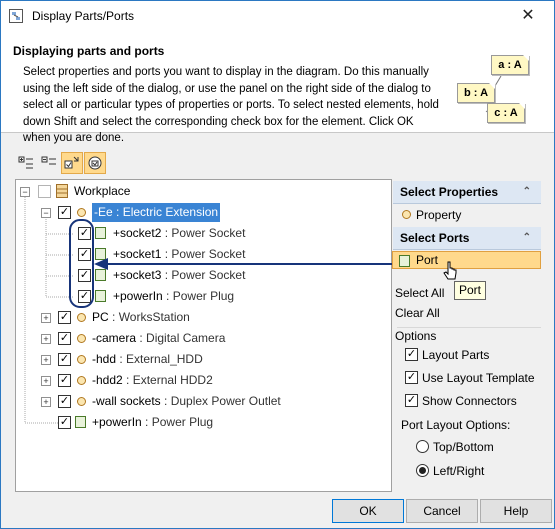 Image resolution: width=555 pixels, height=529 pixels. What do you see at coordinates (411, 377) in the screenshot?
I see `use-layout-template-checkbox: ✓` at bounding box center [411, 377].